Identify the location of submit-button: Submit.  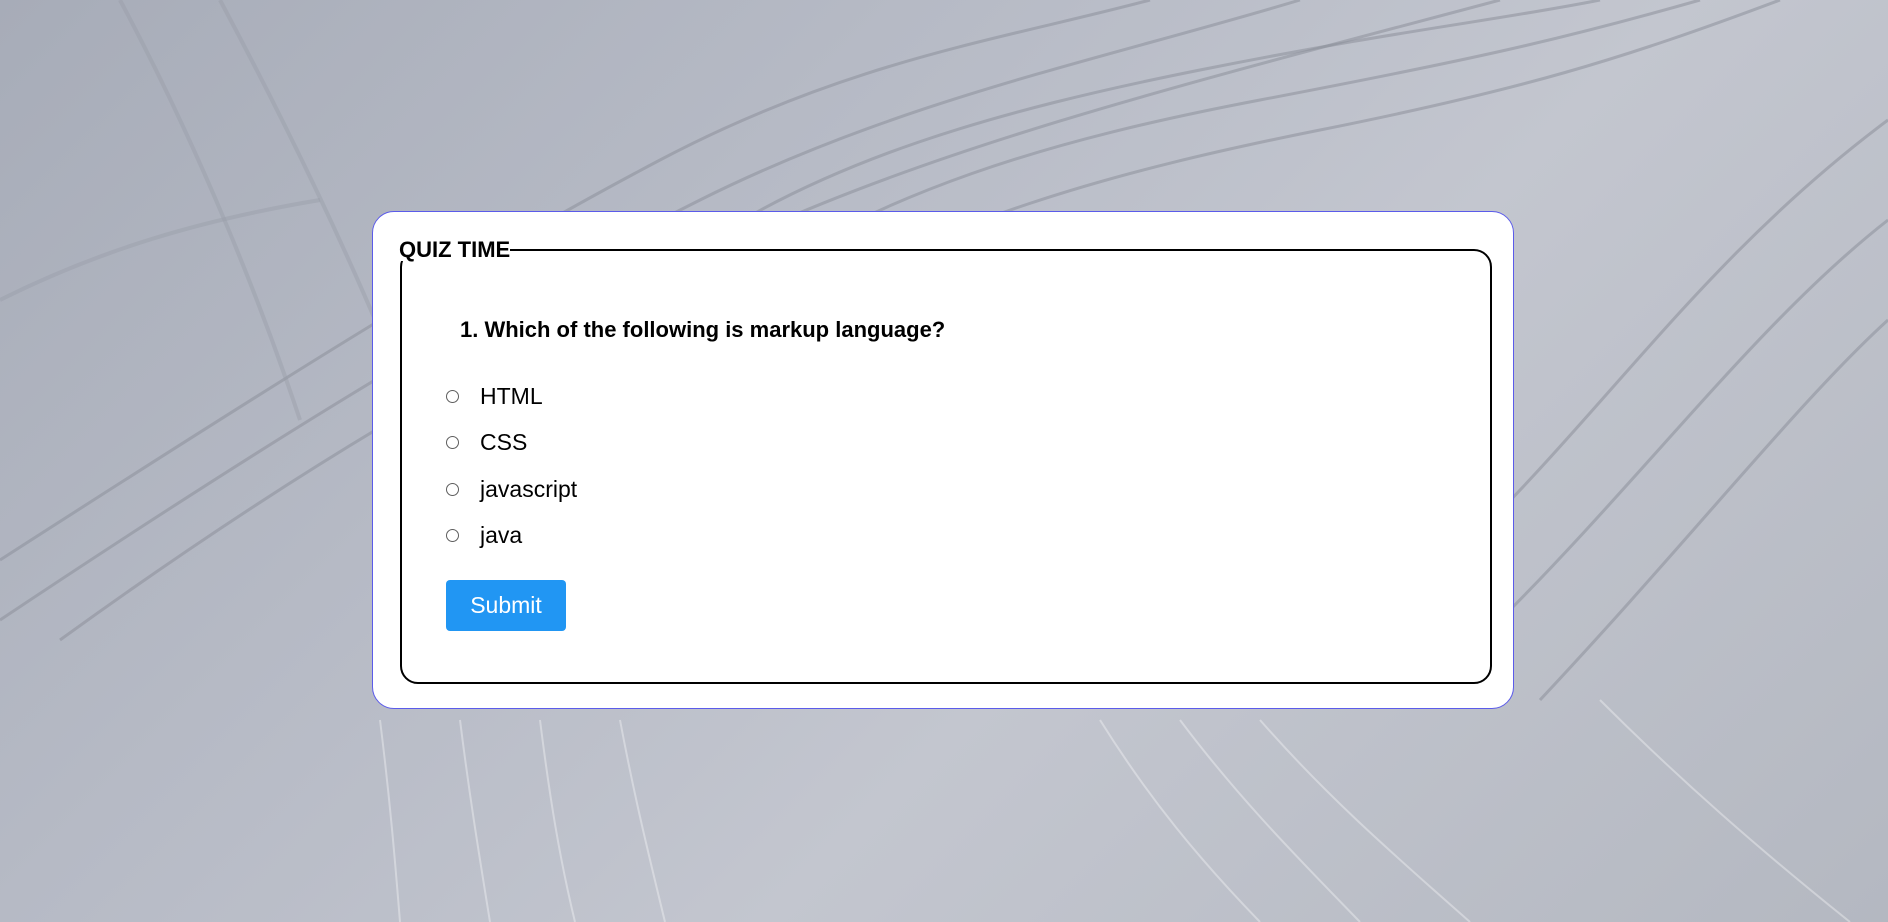
(506, 605).